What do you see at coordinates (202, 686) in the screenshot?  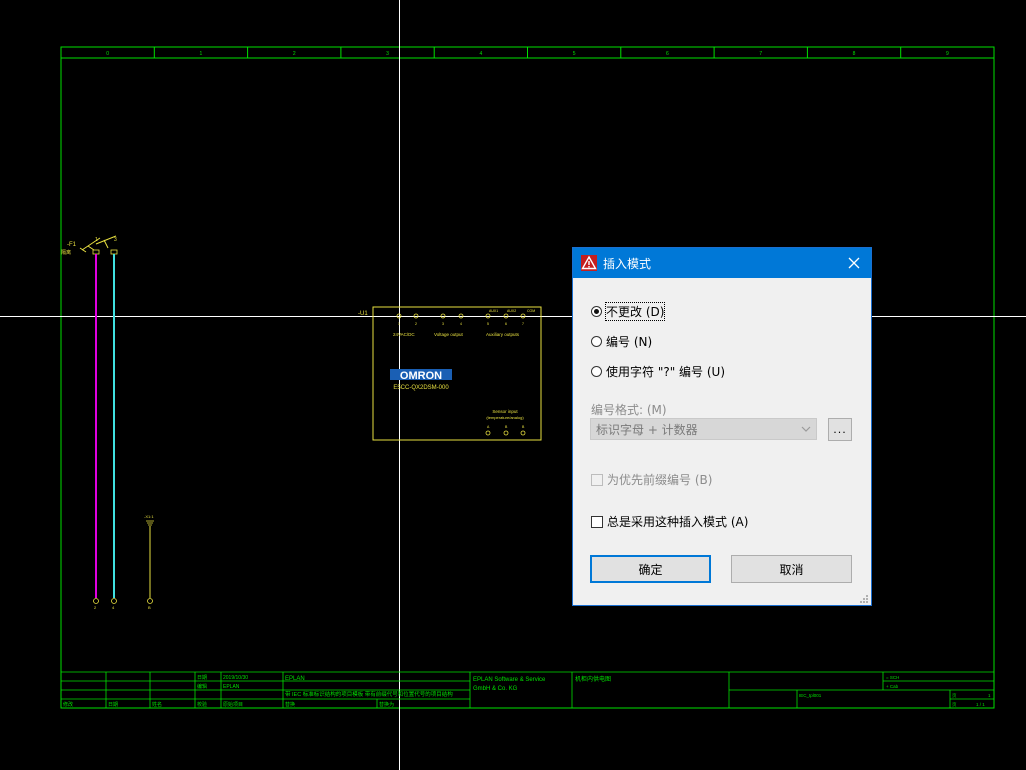 I see `tb-editor-label: 编辑` at bounding box center [202, 686].